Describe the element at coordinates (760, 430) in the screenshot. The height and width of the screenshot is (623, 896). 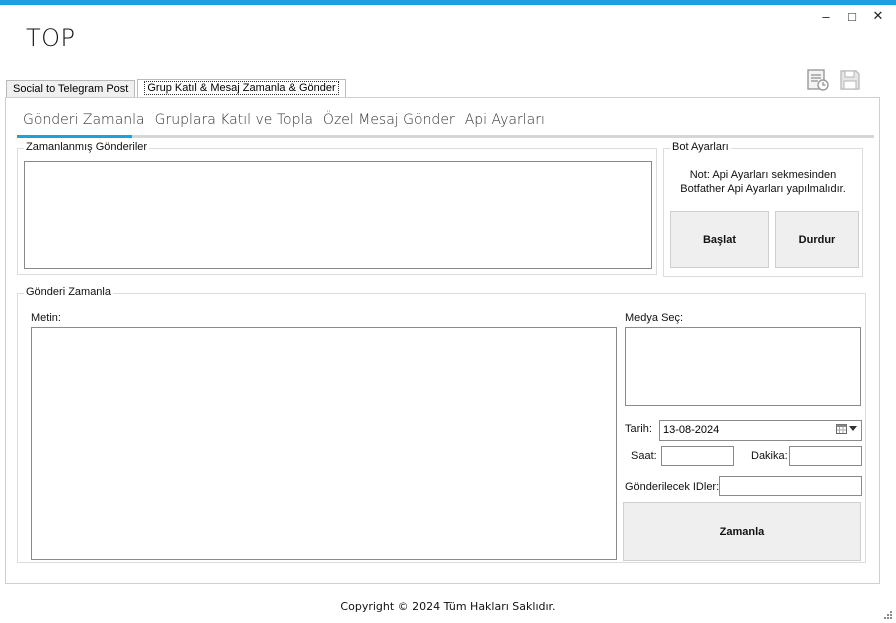
I see `date-picker: 13-08-2024` at that location.